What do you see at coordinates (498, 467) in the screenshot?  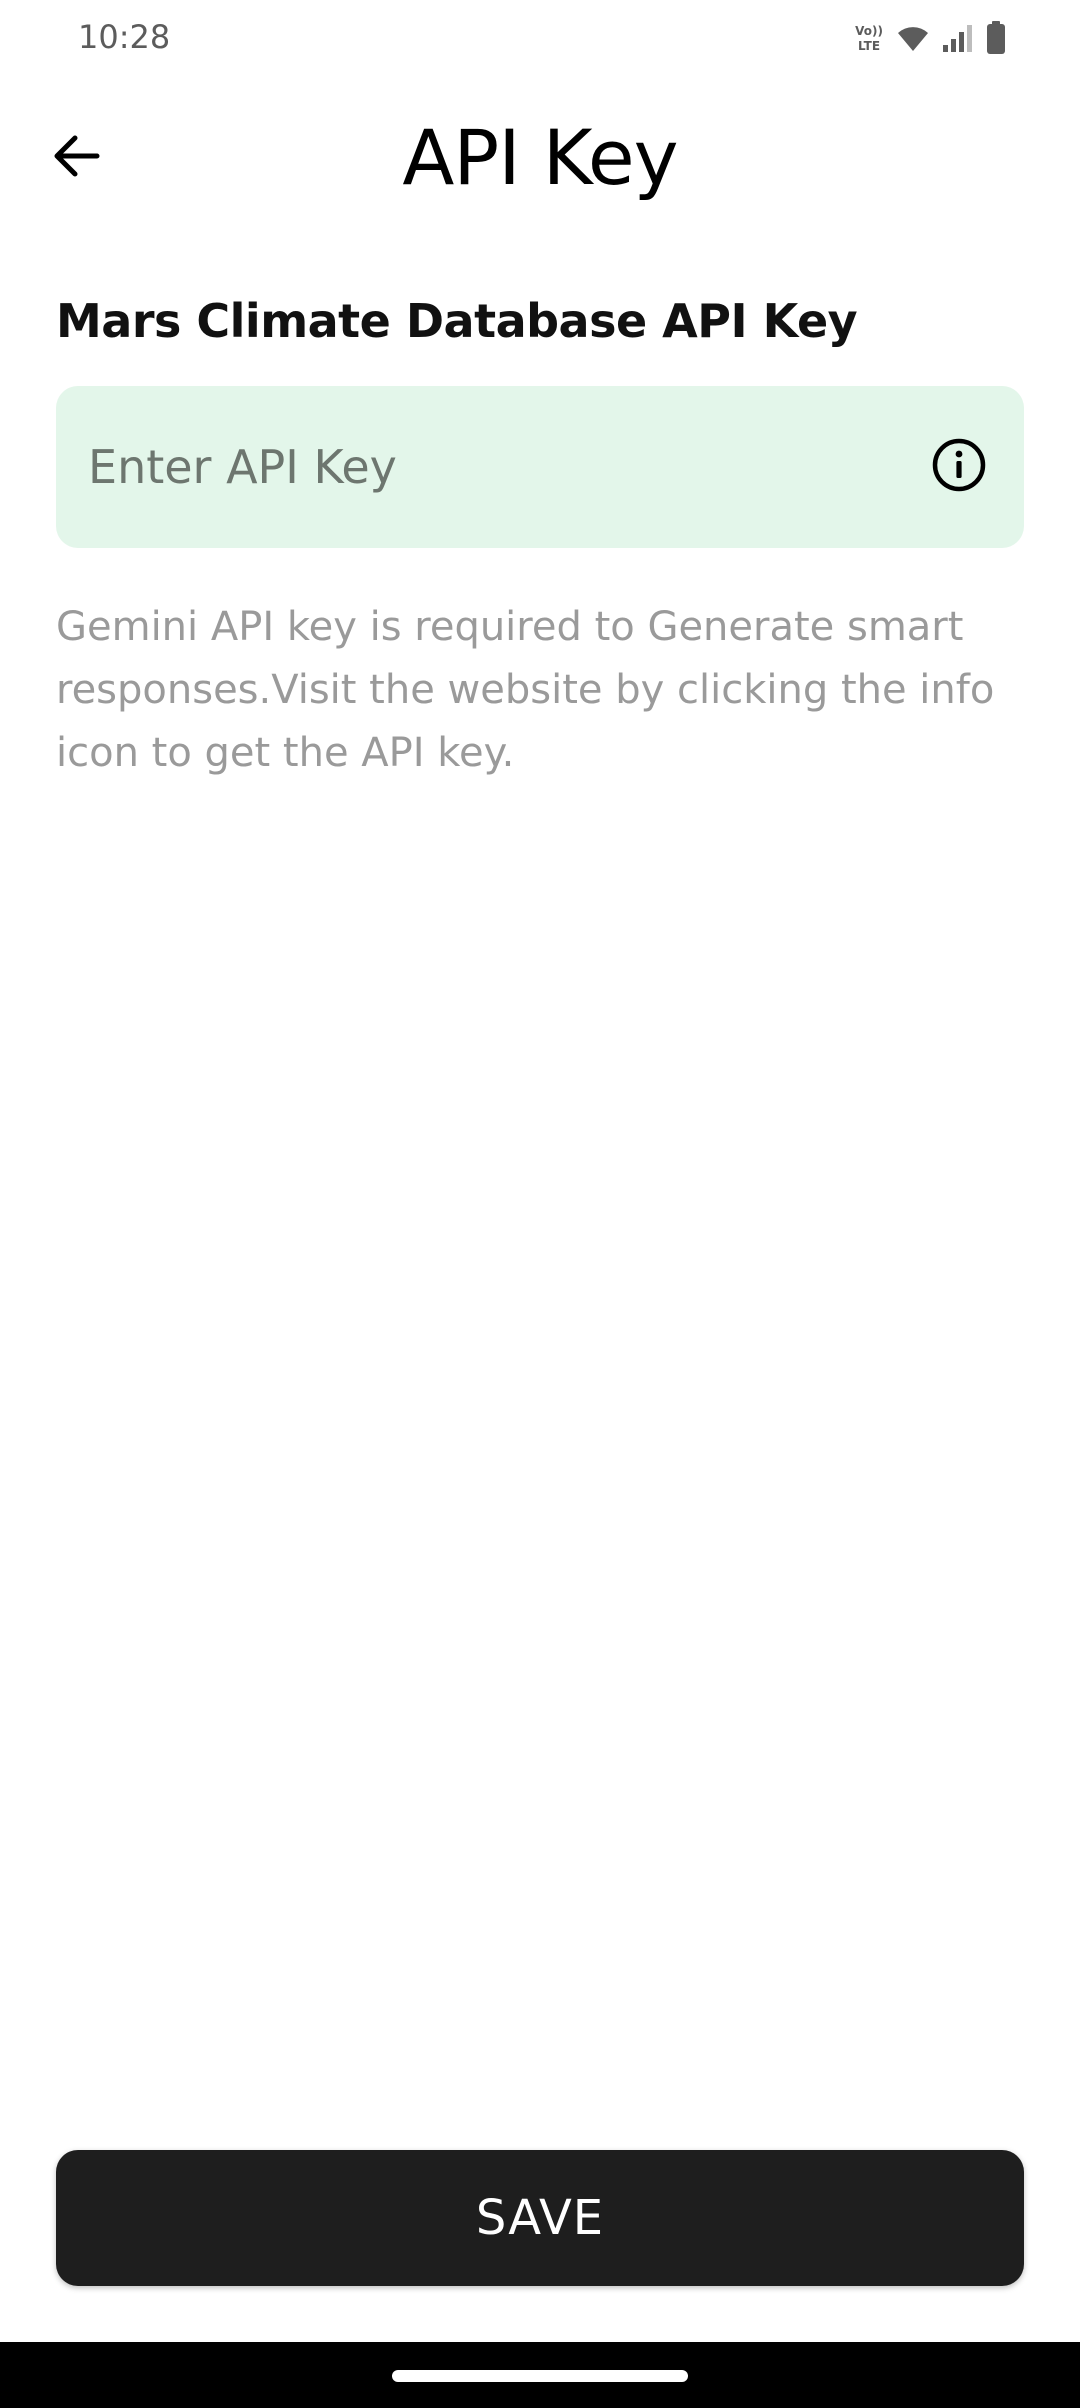 I see `api-key-input` at bounding box center [498, 467].